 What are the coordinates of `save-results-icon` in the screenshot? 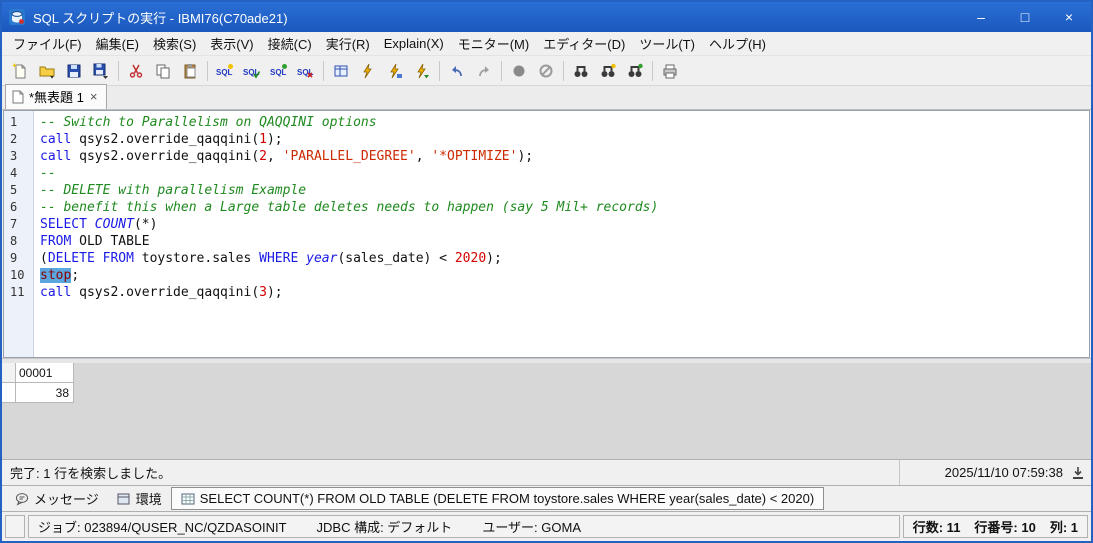 It's located at (1078, 473).